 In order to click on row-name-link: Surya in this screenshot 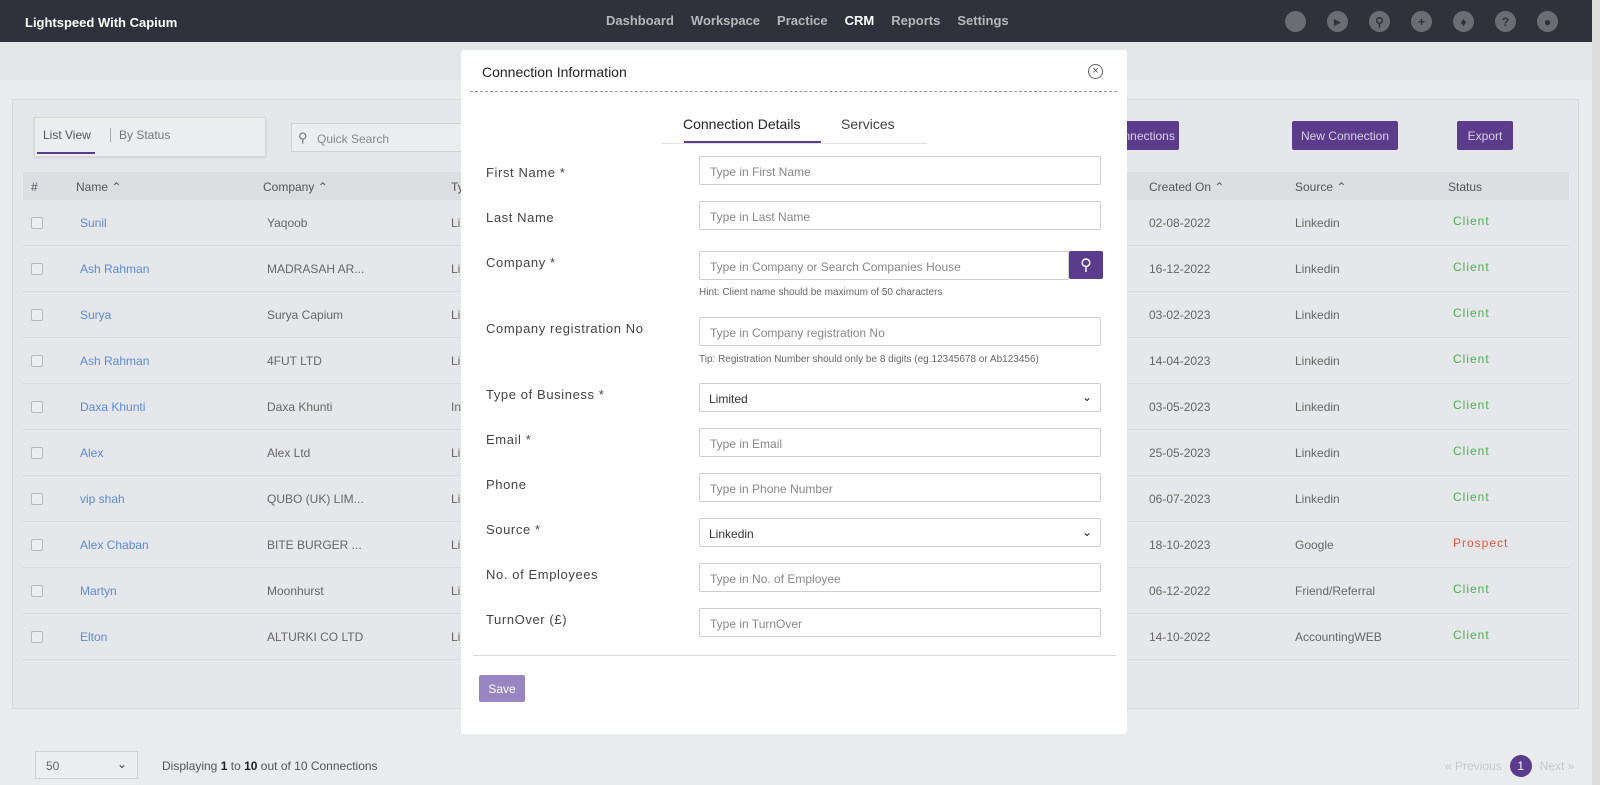, I will do `click(95, 315)`.